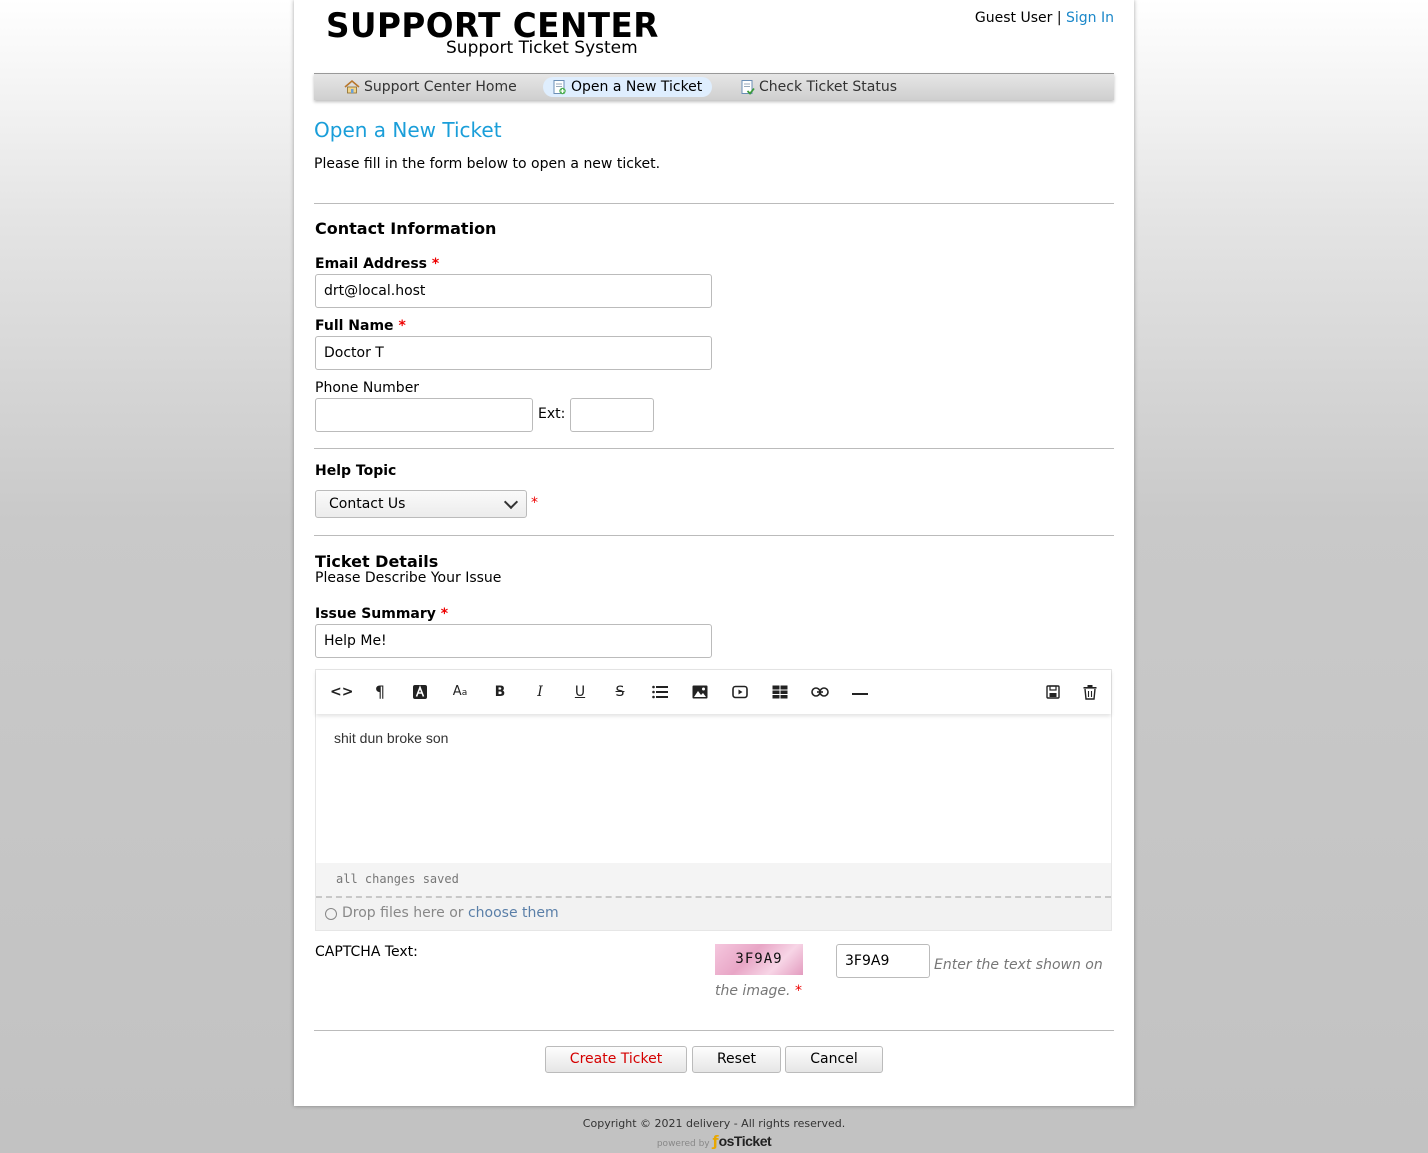 The width and height of the screenshot is (1428, 1153). Describe the element at coordinates (1013, 18) in the screenshot. I see `guest-user-label: Guest User` at that location.